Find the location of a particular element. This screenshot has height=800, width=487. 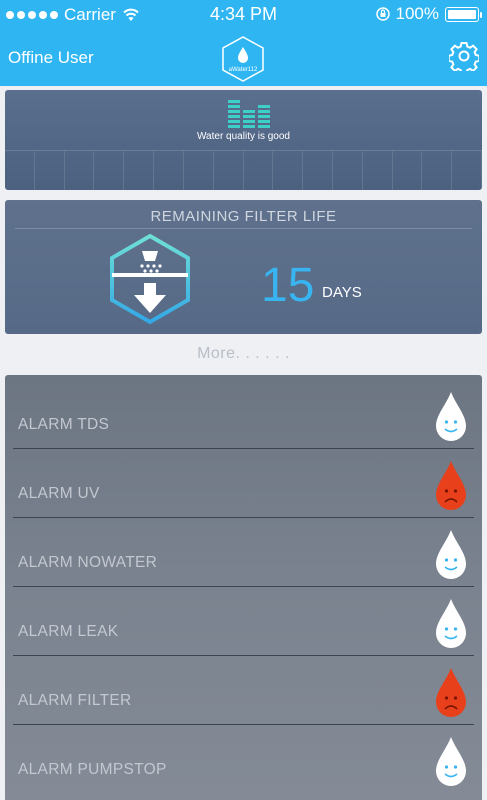

gear-icon is located at coordinates (464, 56).